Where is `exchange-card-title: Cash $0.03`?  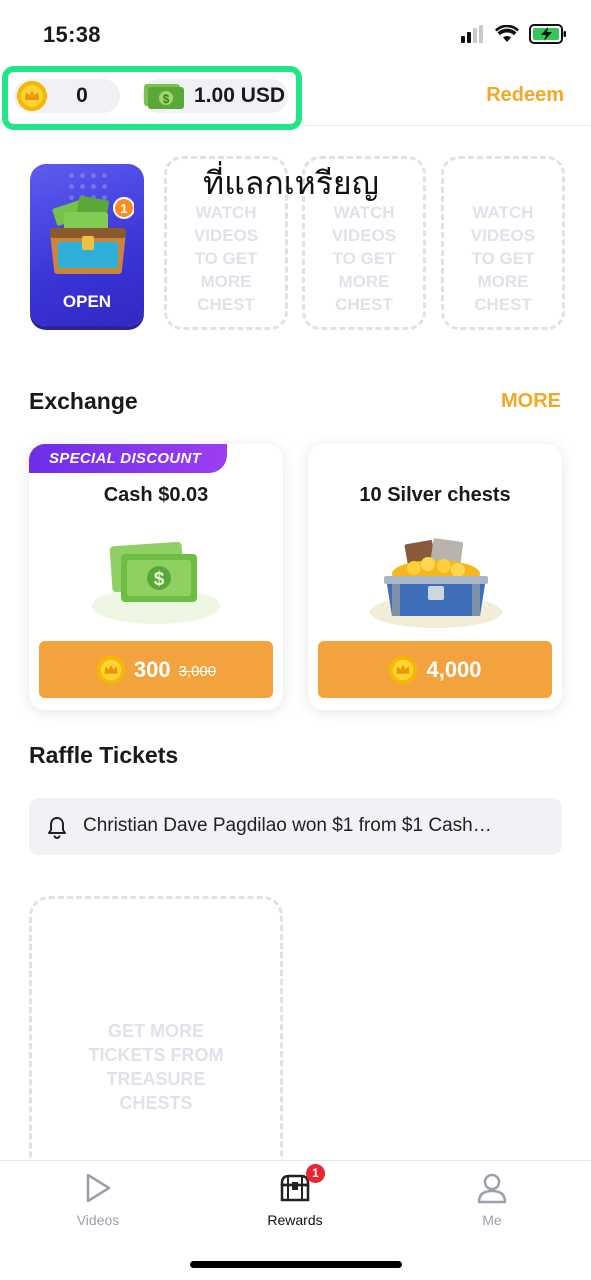
exchange-card-title: Cash $0.03 is located at coordinates (156, 495).